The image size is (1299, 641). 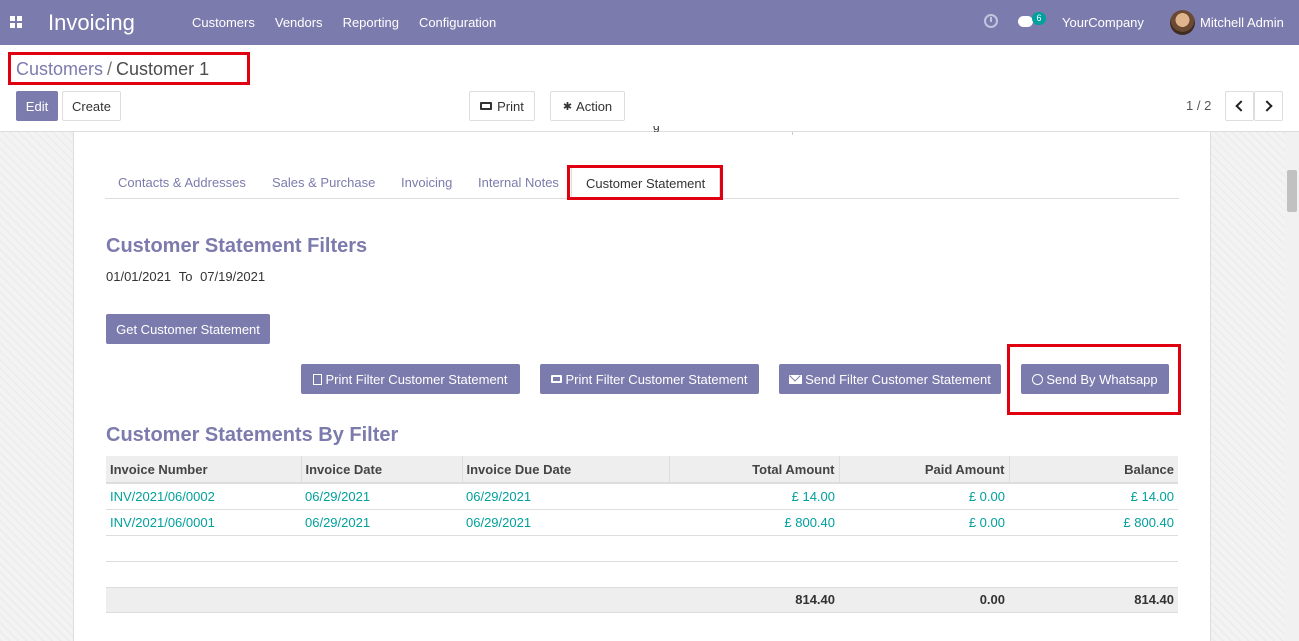 I want to click on col-total-amount: Total Amount, so click(x=754, y=470).